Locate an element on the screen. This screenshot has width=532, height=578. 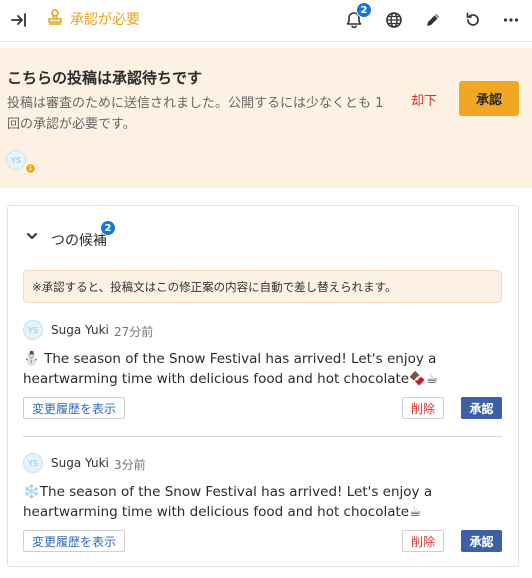
timestamp: 27分前 is located at coordinates (134, 332).